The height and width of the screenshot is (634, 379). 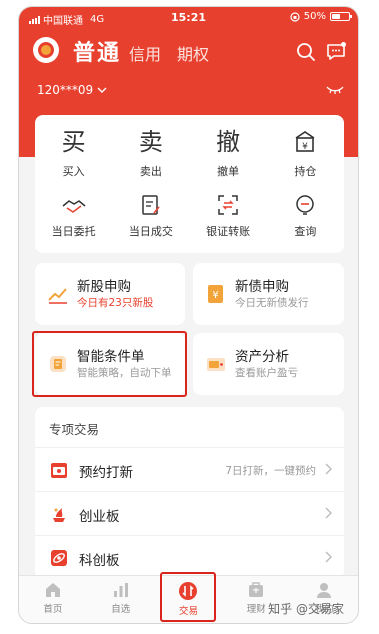 What do you see at coordinates (97, 51) in the screenshot?
I see `tab-normal: 普通` at bounding box center [97, 51].